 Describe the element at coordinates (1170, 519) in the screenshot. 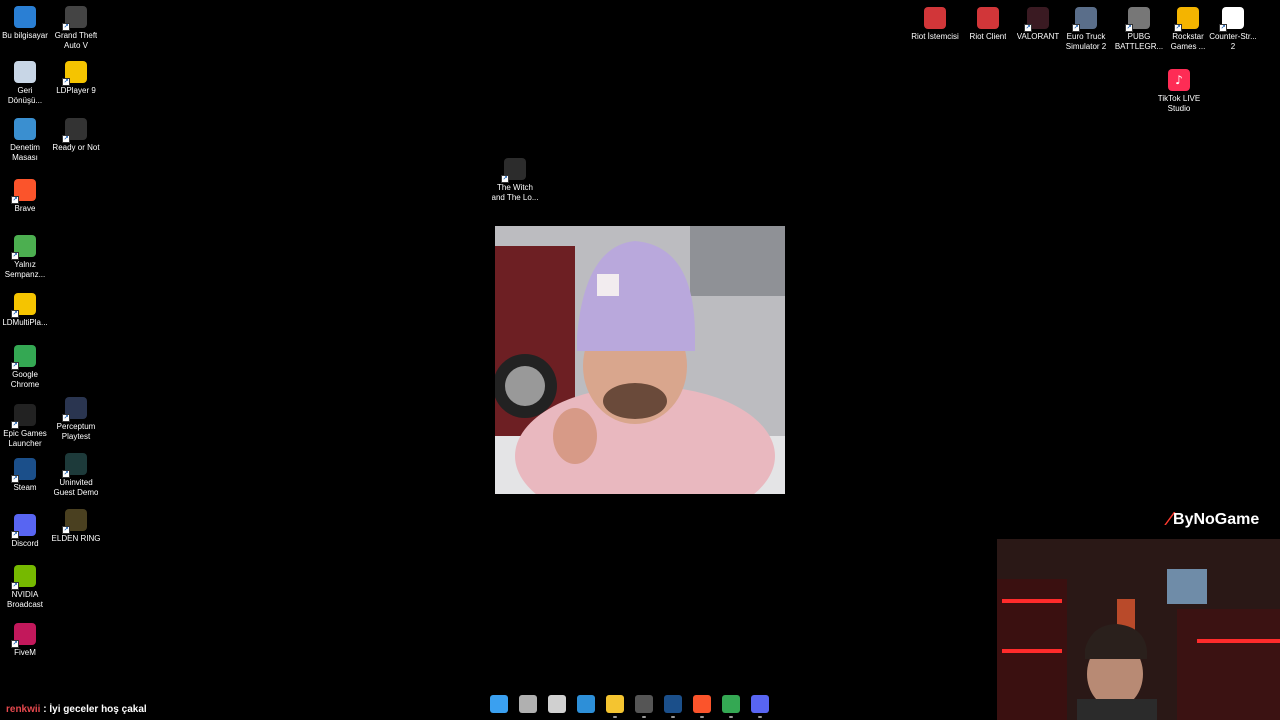

I see `brand-mark-icon: ⁄` at that location.